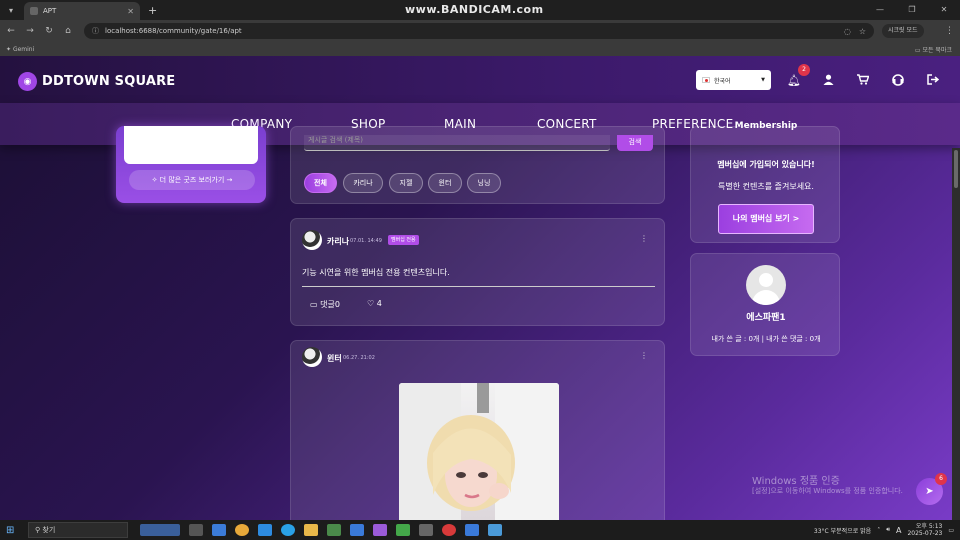 This screenshot has width=960, height=540. I want to click on taskbar-search: ⚲ 찾기, so click(78, 530).